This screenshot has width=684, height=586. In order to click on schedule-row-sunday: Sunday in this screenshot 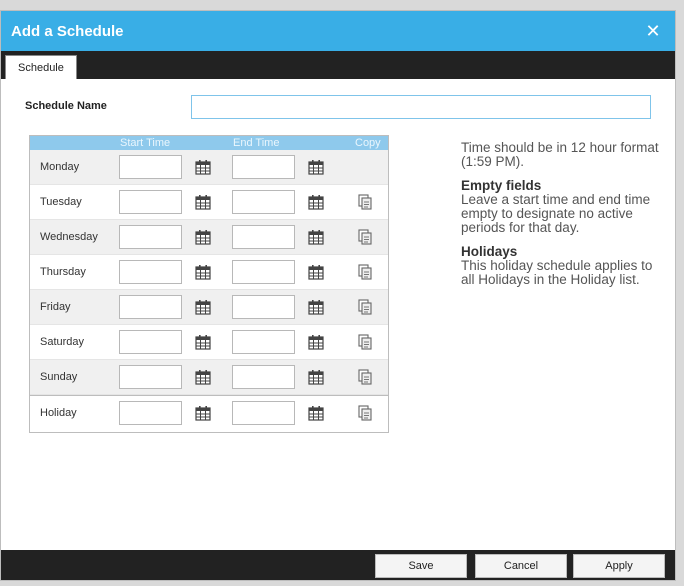, I will do `click(209, 377)`.